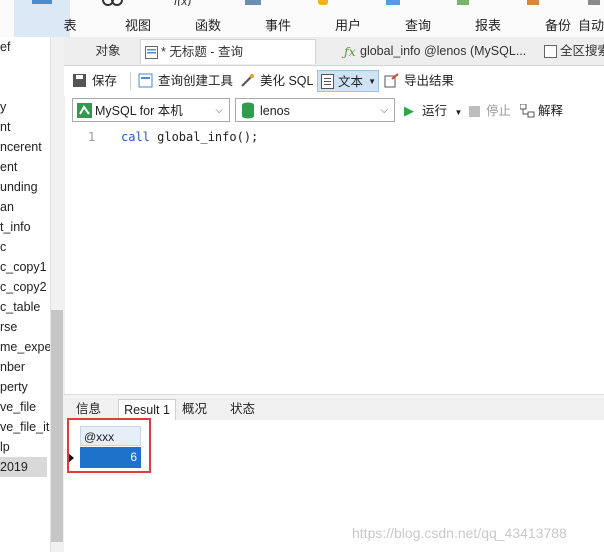  I want to click on export-results-button: 导出结果, so click(419, 81).